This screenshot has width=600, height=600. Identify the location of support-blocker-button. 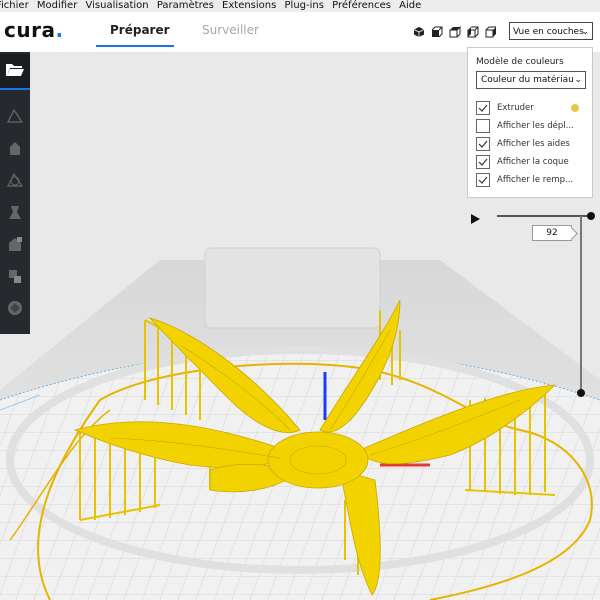
(15, 278).